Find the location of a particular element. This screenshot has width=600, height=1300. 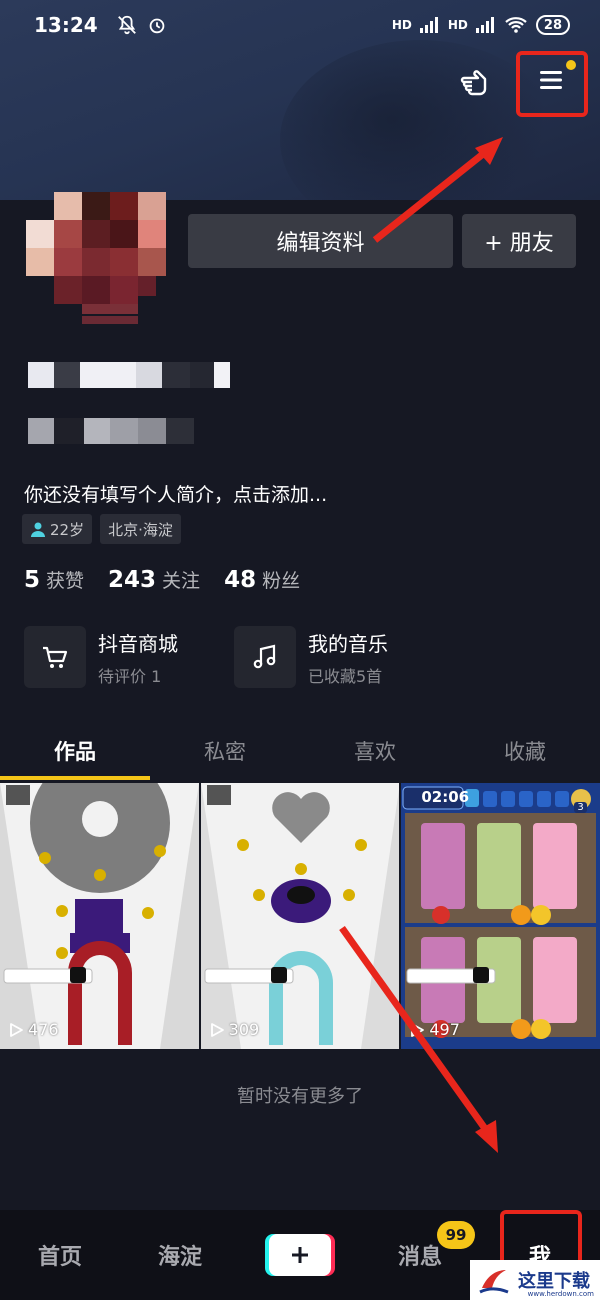

location-tag-label: 北京·海淀 is located at coordinates (140, 529).